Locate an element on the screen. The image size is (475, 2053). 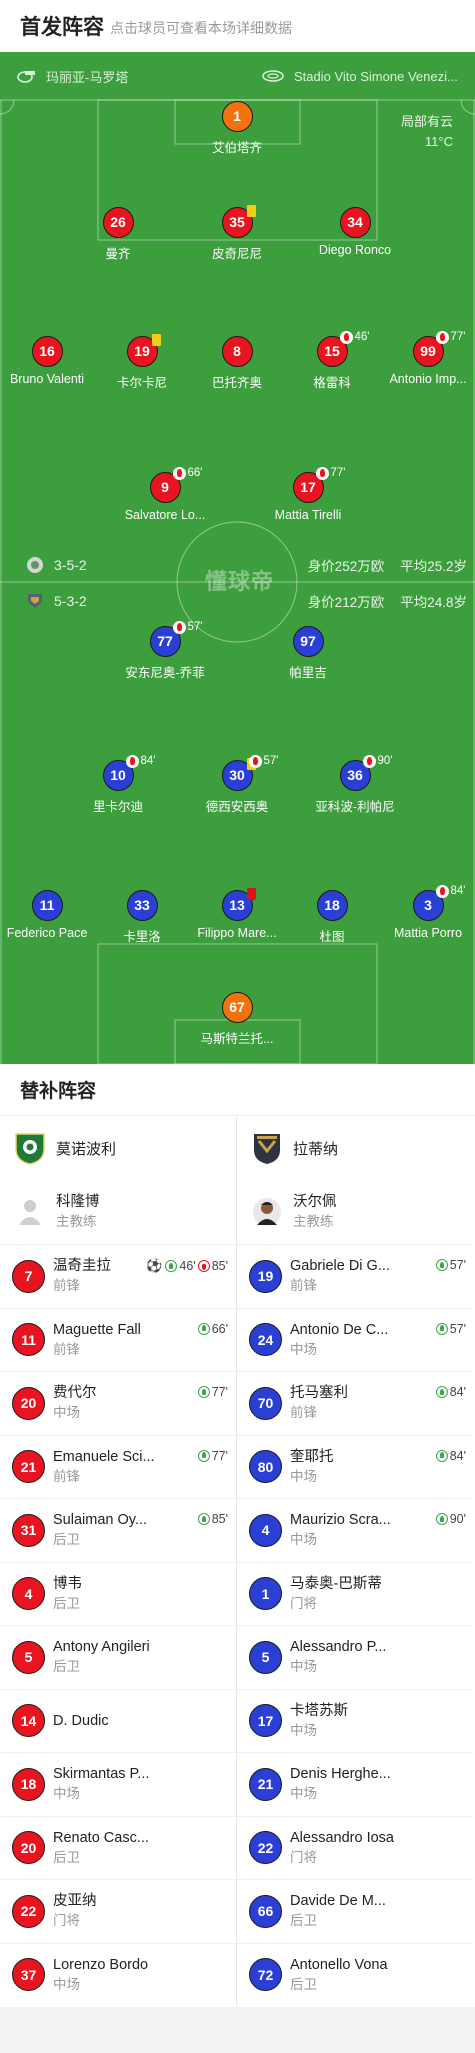
home-age: 平均25.2岁 is located at coordinates (433, 566).